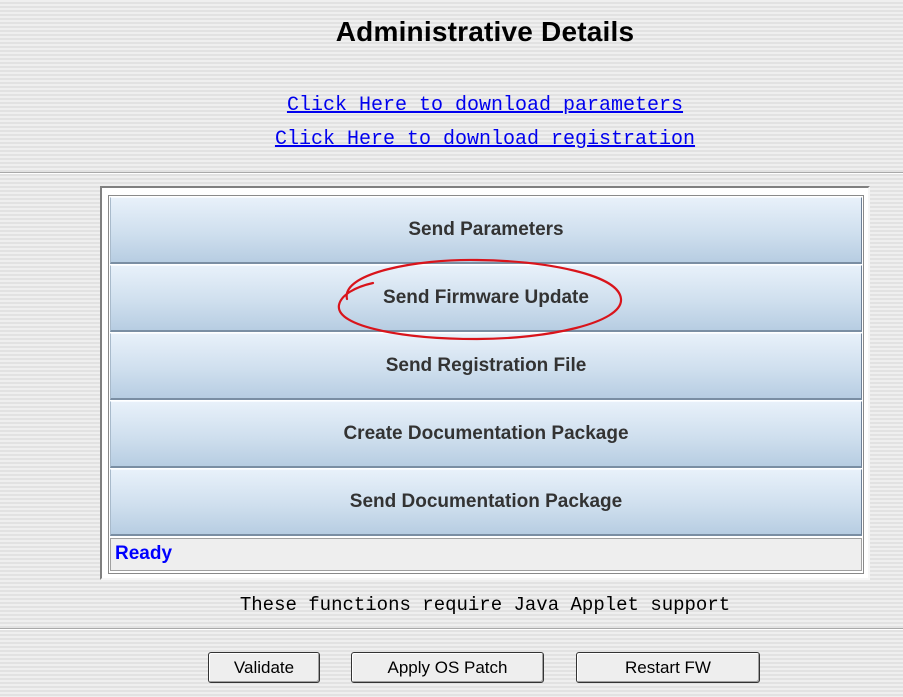  What do you see at coordinates (264, 667) in the screenshot?
I see `validate-button: Validate` at bounding box center [264, 667].